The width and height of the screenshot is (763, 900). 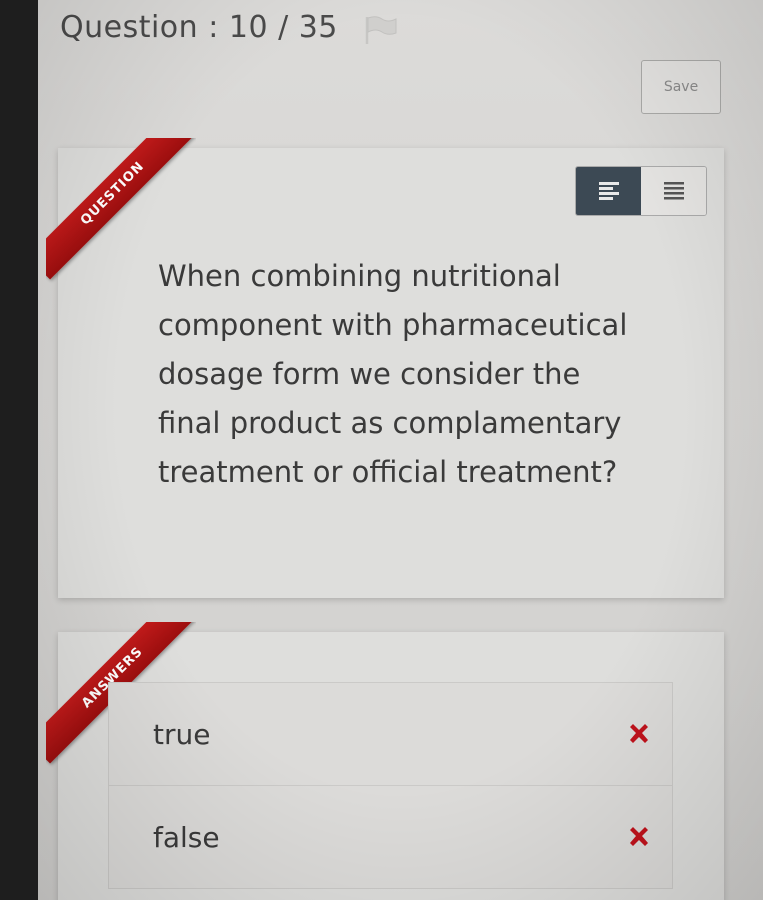 I want to click on align-justify-button, so click(x=673, y=191).